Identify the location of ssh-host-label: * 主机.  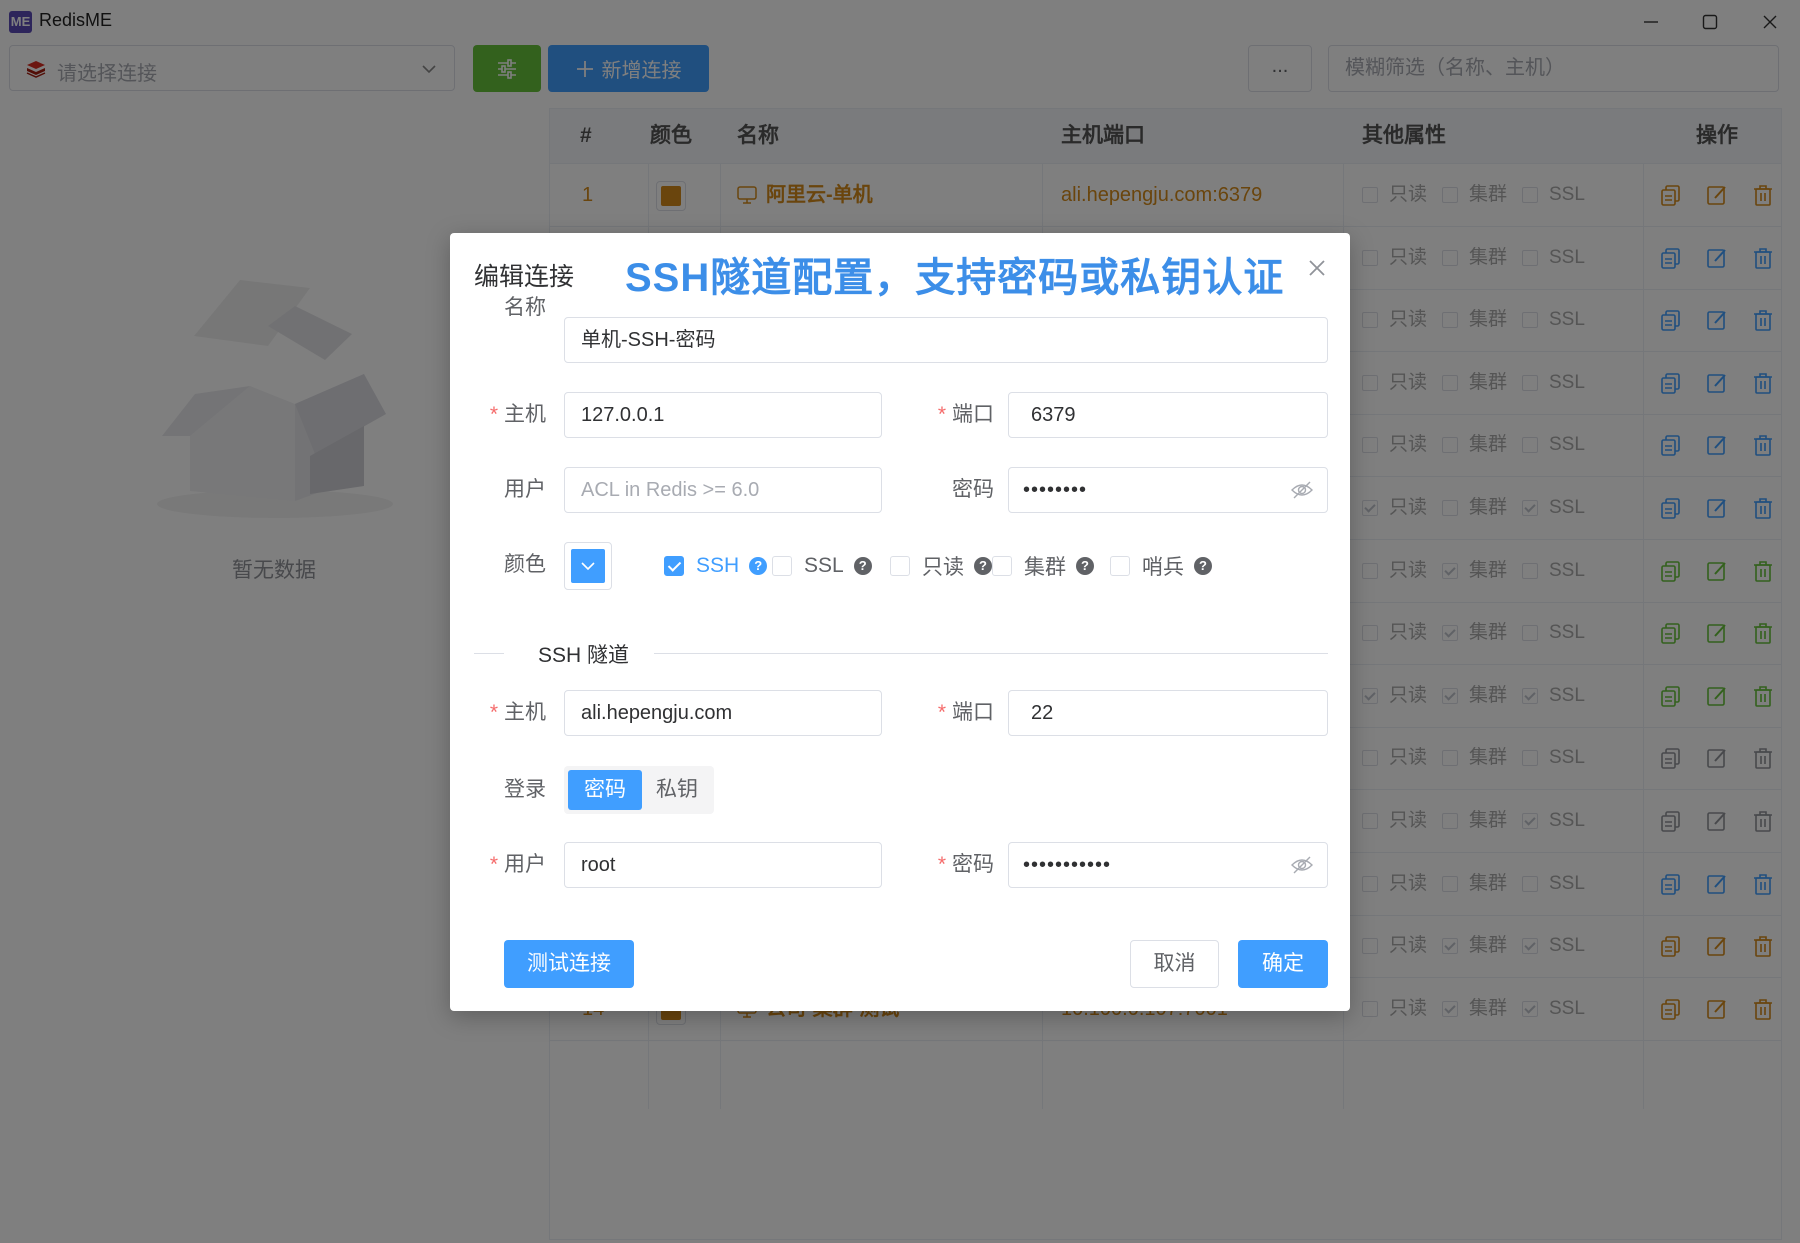
(517, 712).